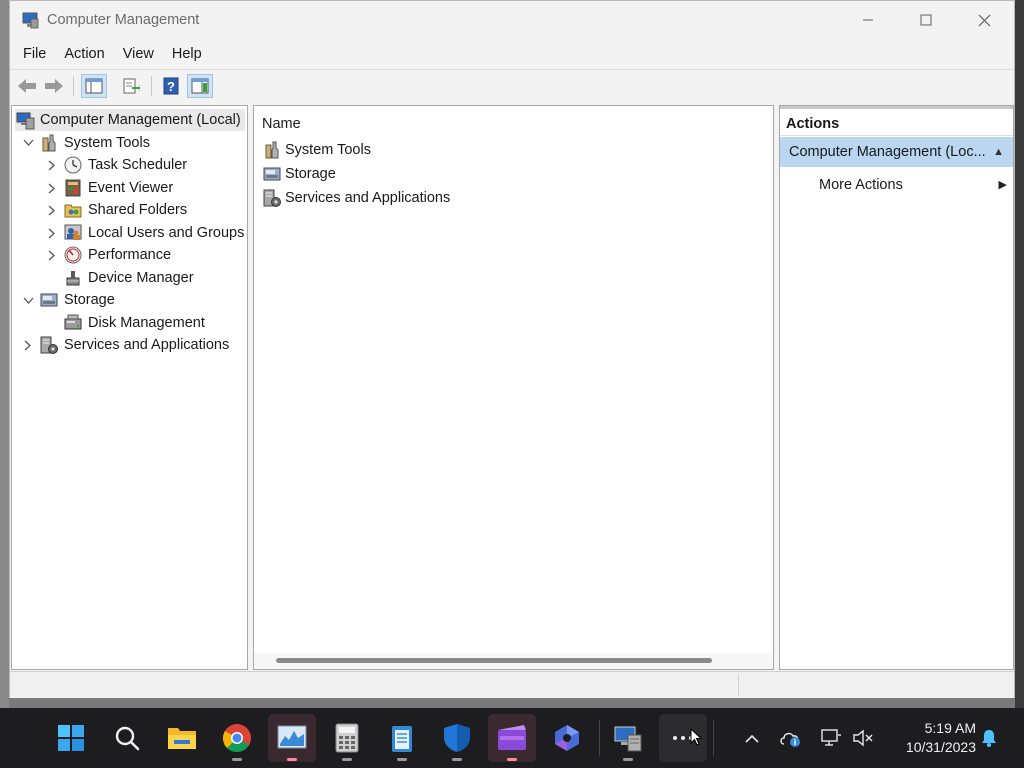 The width and height of the screenshot is (1024, 768). I want to click on back-button, so click(27, 86).